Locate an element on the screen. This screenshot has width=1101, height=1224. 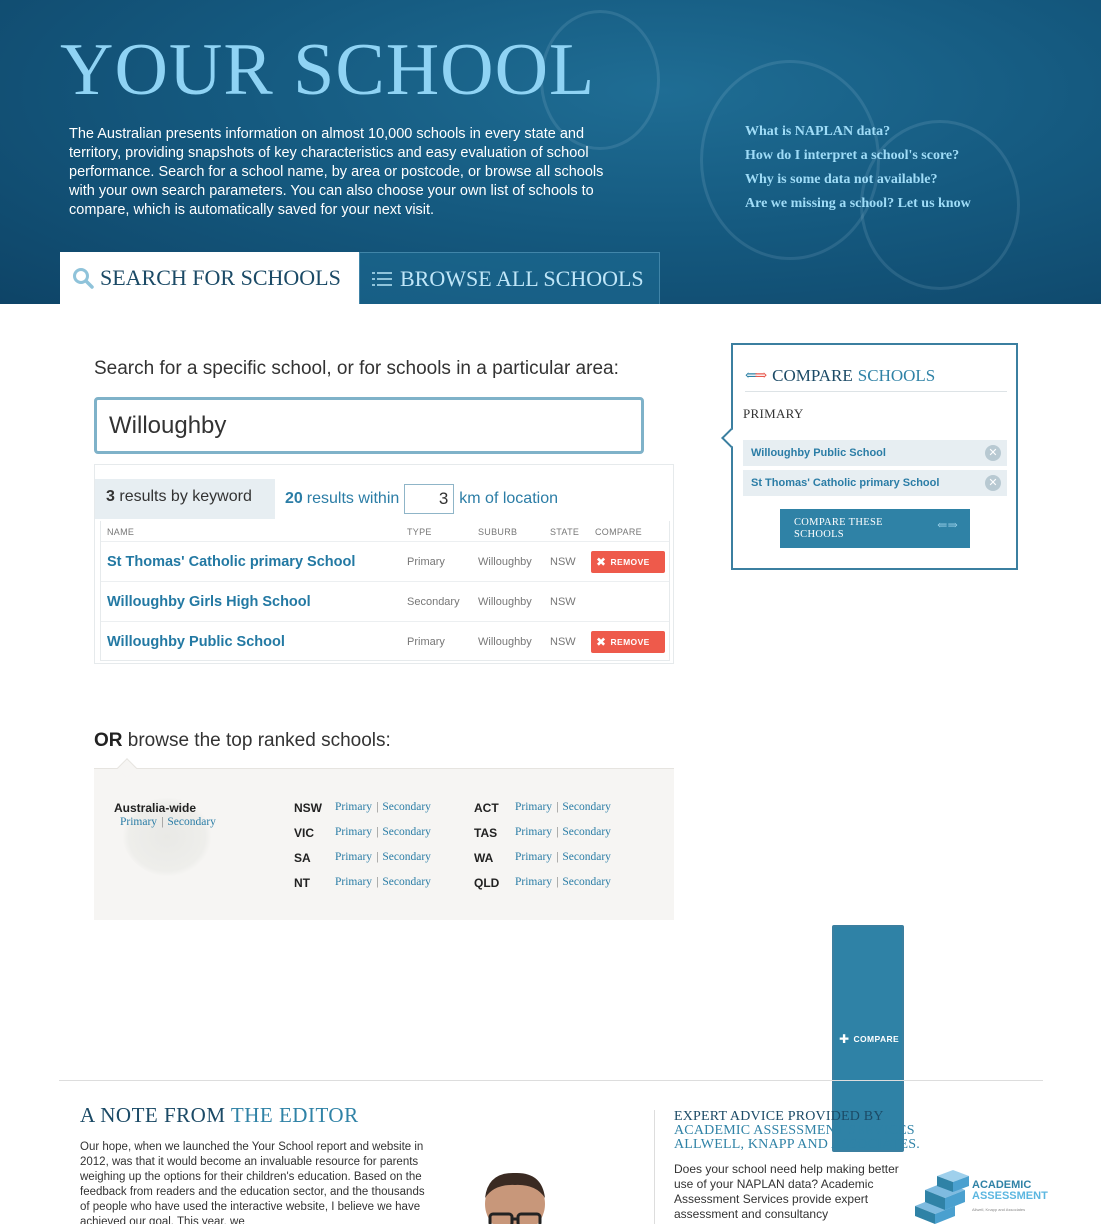
expert-line1: EXPERT ADVICE PROVIDED BY is located at coordinates (779, 1116).